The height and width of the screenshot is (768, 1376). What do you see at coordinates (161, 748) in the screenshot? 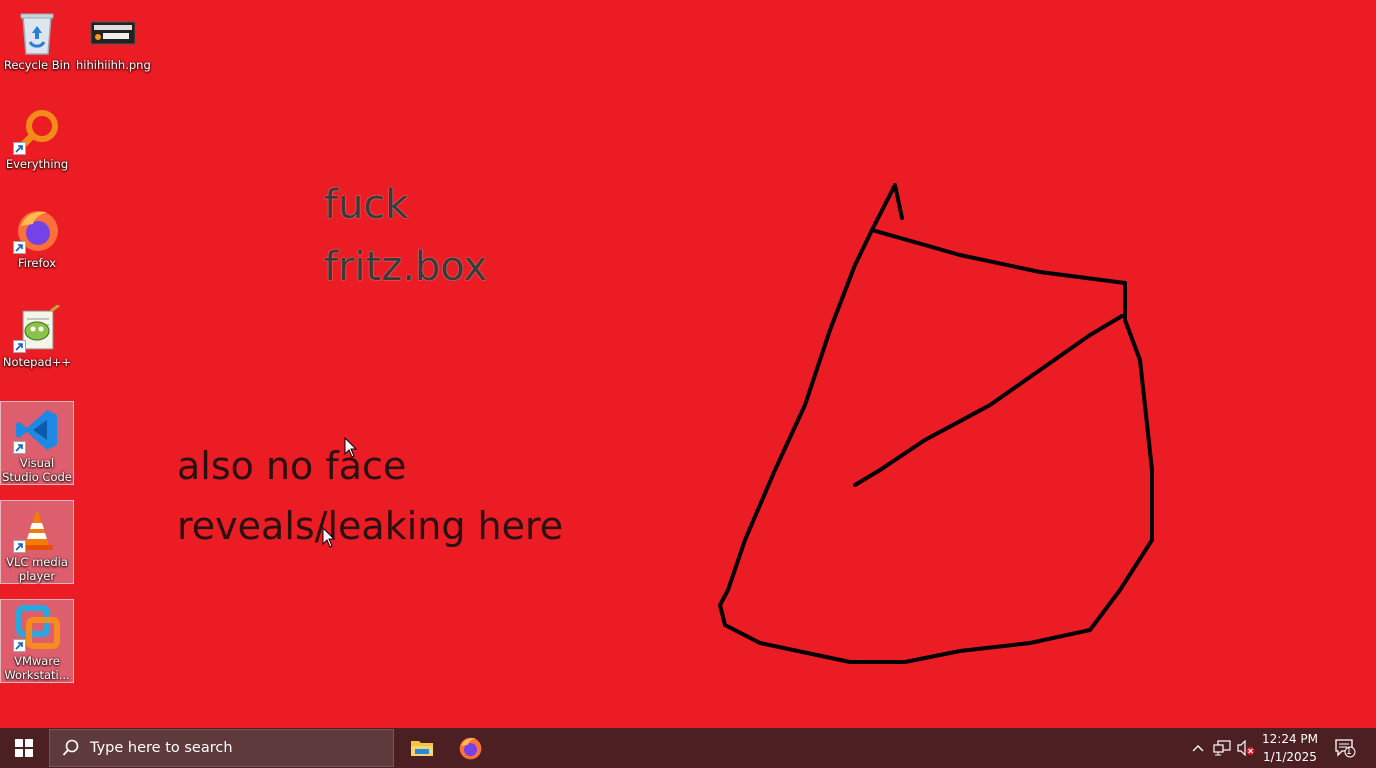
I see `search-placeholder: Type here to search` at bounding box center [161, 748].